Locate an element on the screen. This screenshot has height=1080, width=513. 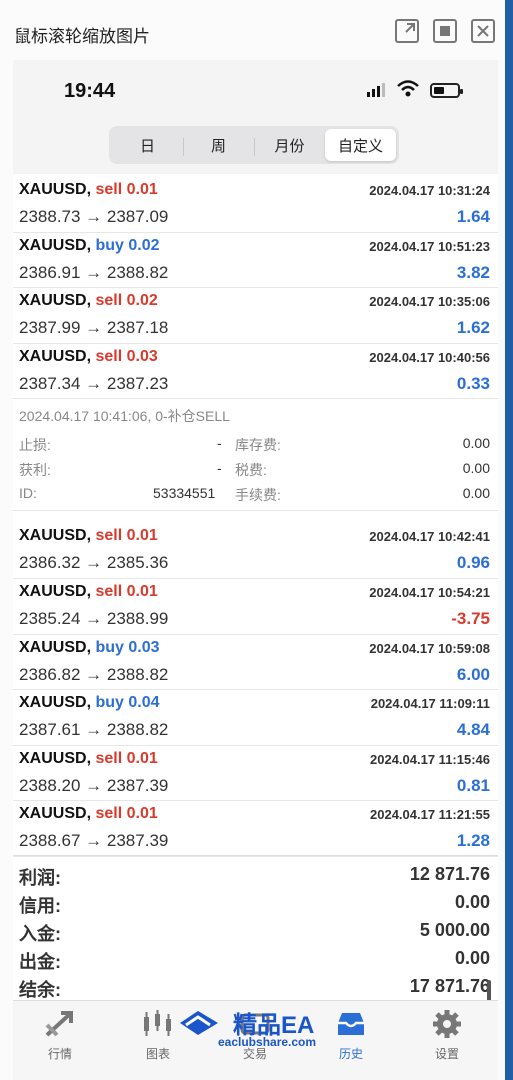
id-label: ID: is located at coordinates (28, 493).